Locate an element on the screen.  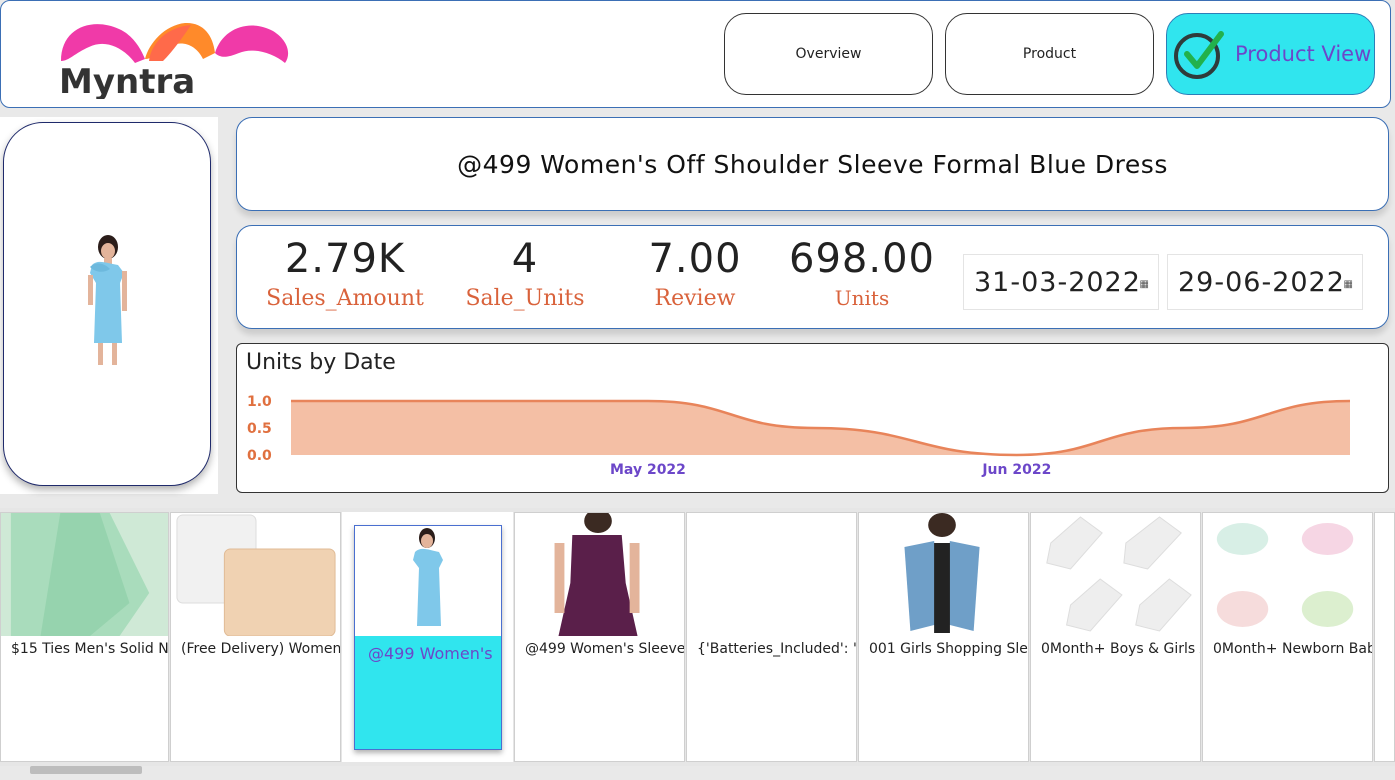
product-tile-4: @499 Women's Sleeve is located at coordinates (599, 637).